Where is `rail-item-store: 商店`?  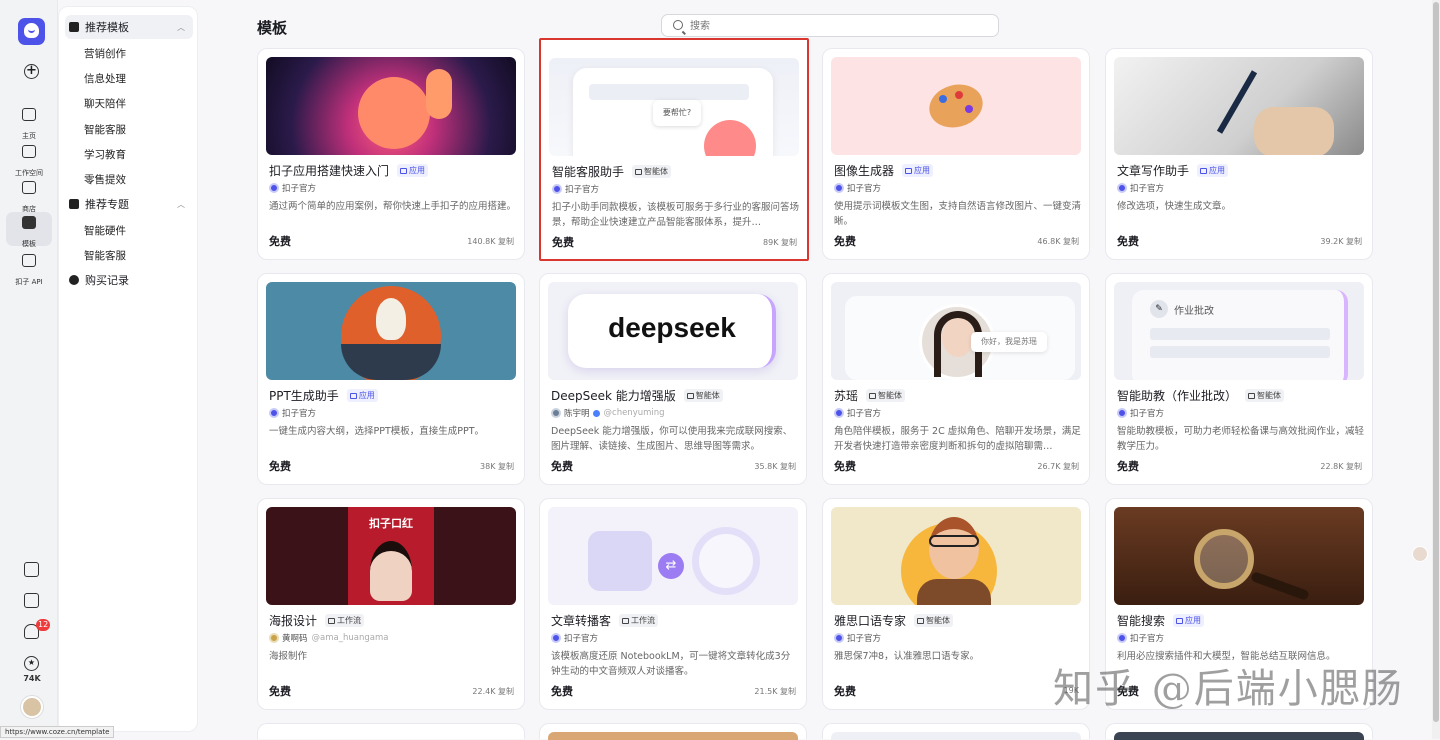 rail-item-store: 商店 is located at coordinates (29, 195).